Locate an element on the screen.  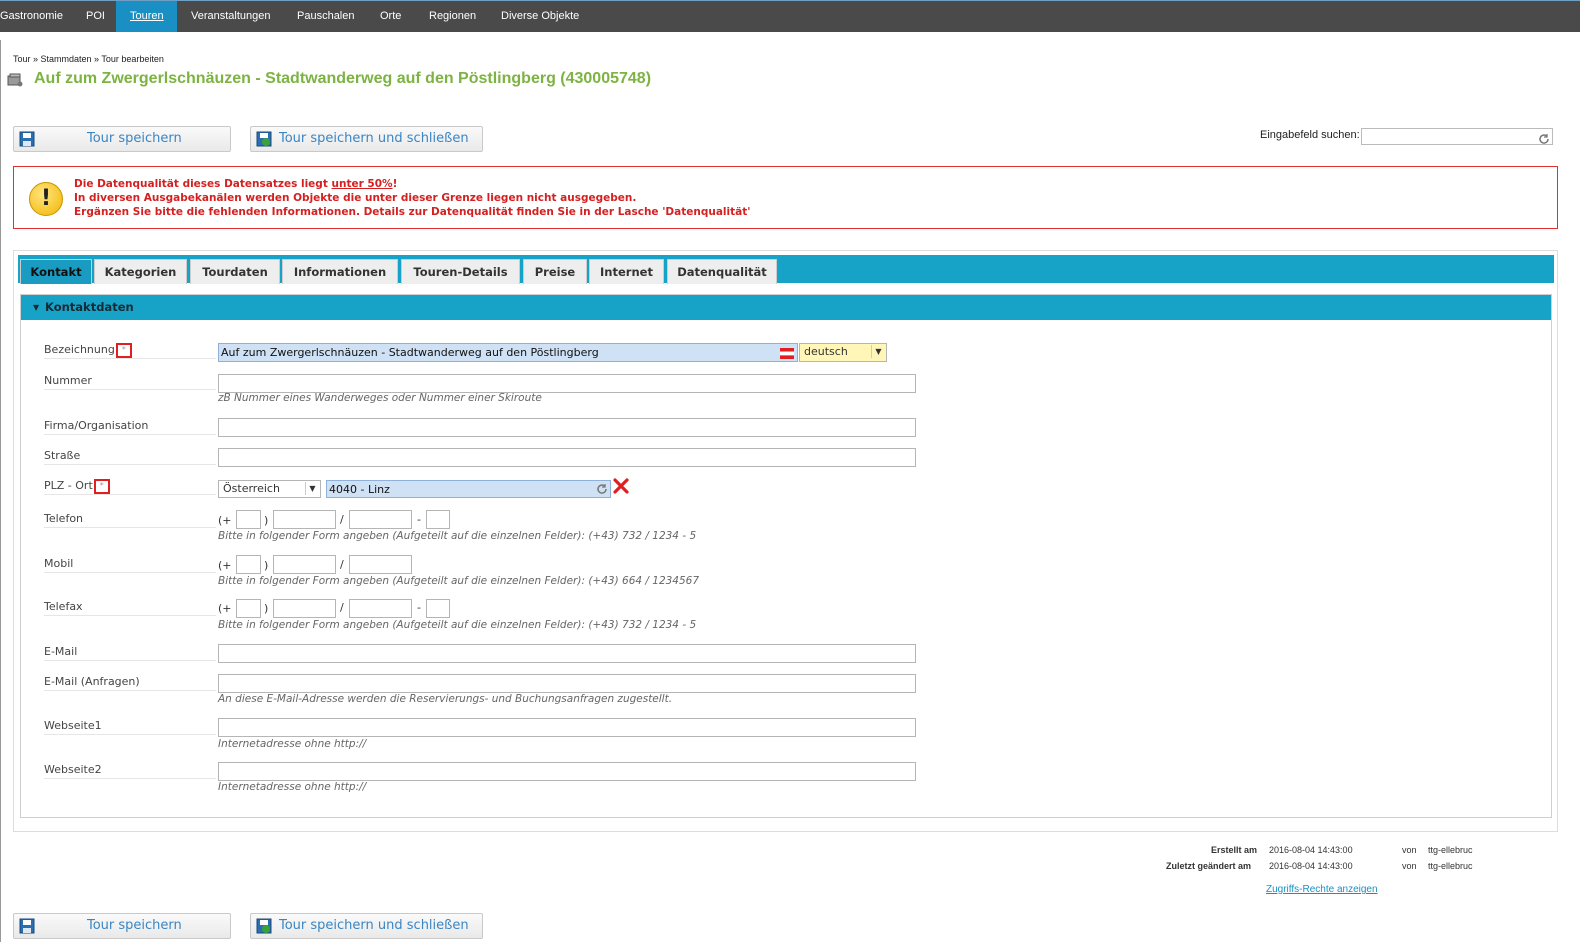
nummer-label: Nummer is located at coordinates (130, 382).